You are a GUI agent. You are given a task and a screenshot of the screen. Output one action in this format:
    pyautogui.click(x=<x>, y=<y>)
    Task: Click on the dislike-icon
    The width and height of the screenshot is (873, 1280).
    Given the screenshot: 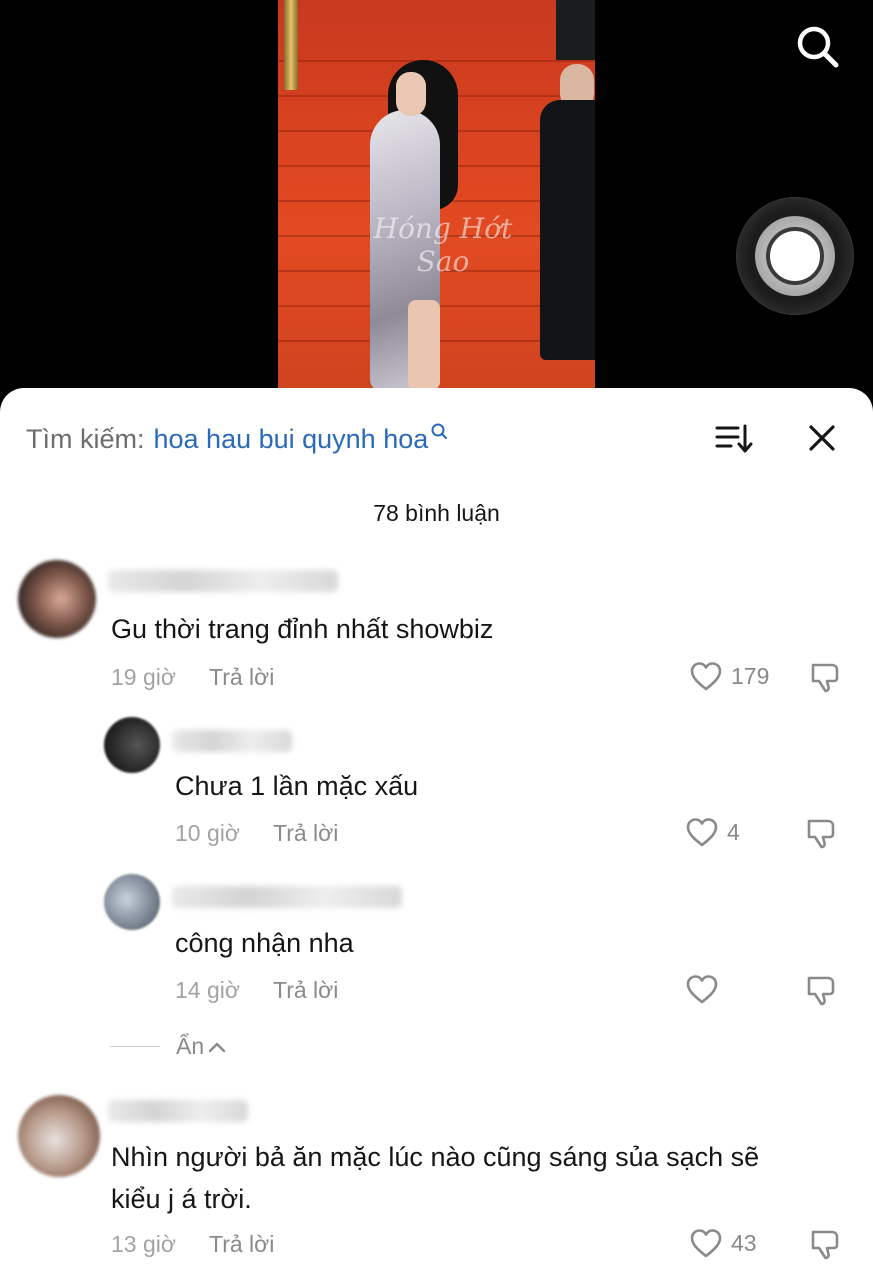 What is the action you would take?
    pyautogui.click(x=825, y=1244)
    